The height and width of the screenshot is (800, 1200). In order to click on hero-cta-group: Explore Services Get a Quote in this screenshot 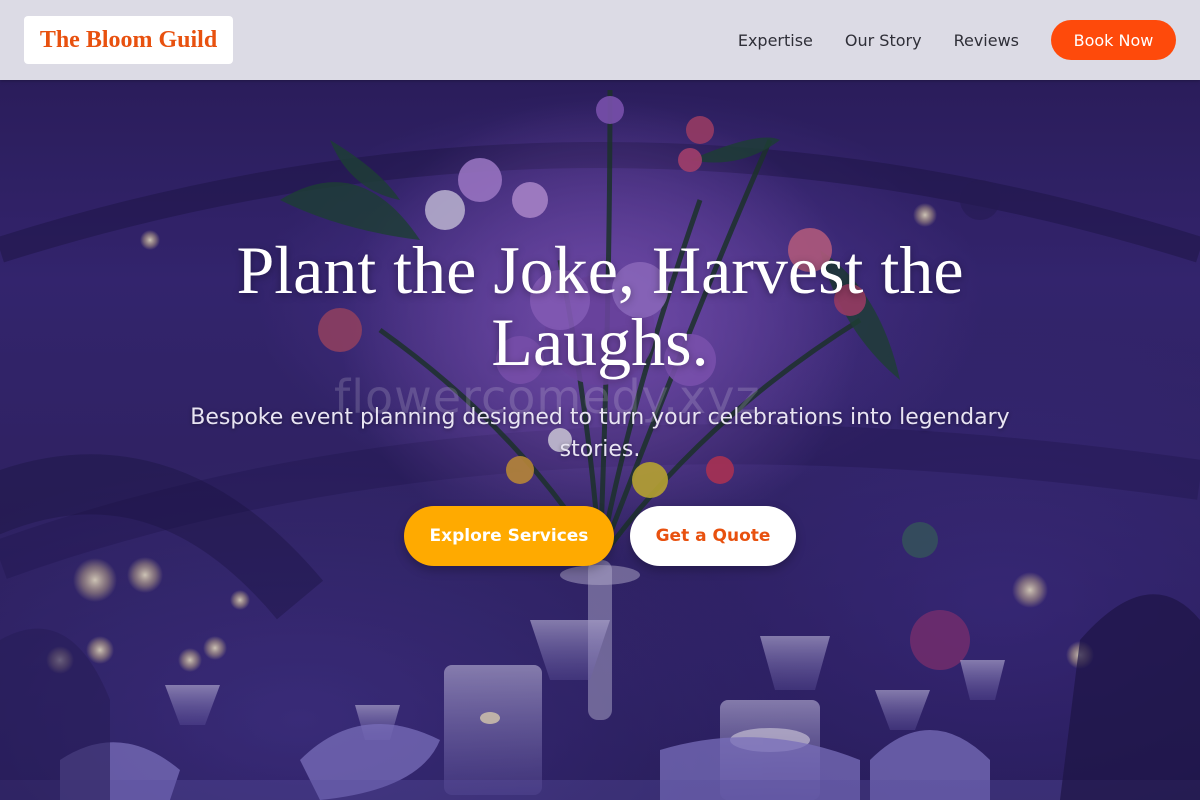, I will do `click(600, 536)`.